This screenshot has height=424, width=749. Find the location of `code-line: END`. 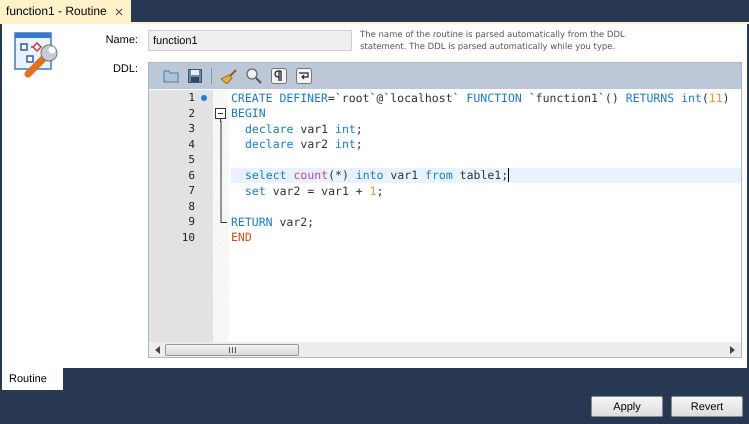

code-line: END is located at coordinates (241, 237).